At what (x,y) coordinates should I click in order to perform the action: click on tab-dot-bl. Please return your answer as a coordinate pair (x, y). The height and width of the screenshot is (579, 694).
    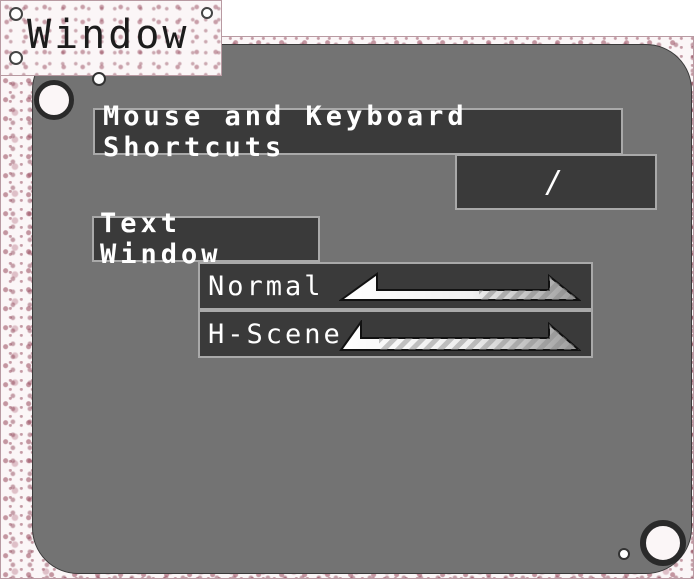
    Looking at the image, I should click on (16, 58).